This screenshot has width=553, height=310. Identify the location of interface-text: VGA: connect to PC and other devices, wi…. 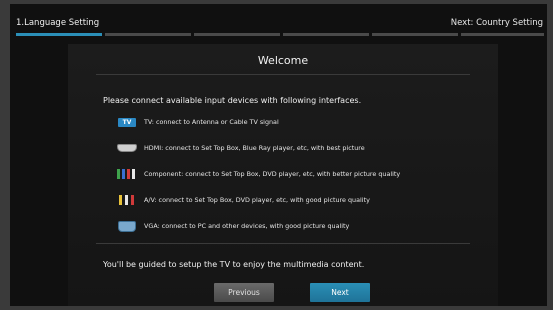
(247, 226).